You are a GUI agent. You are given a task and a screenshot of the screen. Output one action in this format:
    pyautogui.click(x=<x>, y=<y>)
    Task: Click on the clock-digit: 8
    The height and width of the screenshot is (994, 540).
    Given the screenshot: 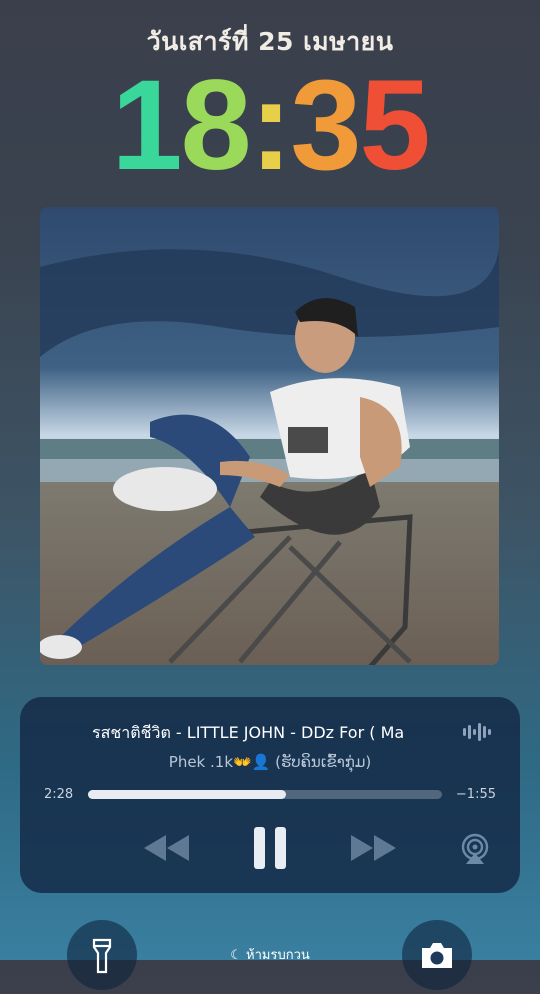 What is the action you would take?
    pyautogui.click(x=216, y=125)
    